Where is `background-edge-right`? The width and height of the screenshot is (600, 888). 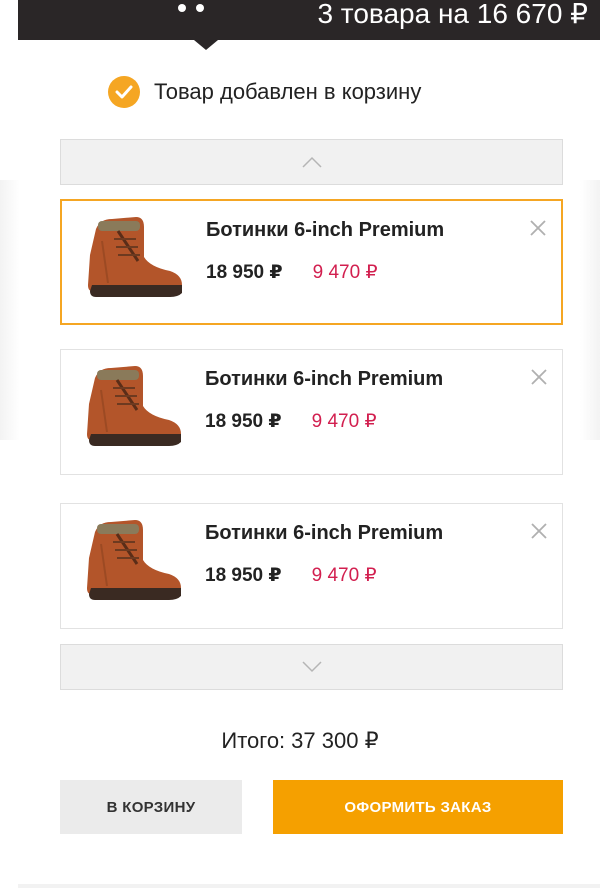
background-edge-right is located at coordinates (590, 310).